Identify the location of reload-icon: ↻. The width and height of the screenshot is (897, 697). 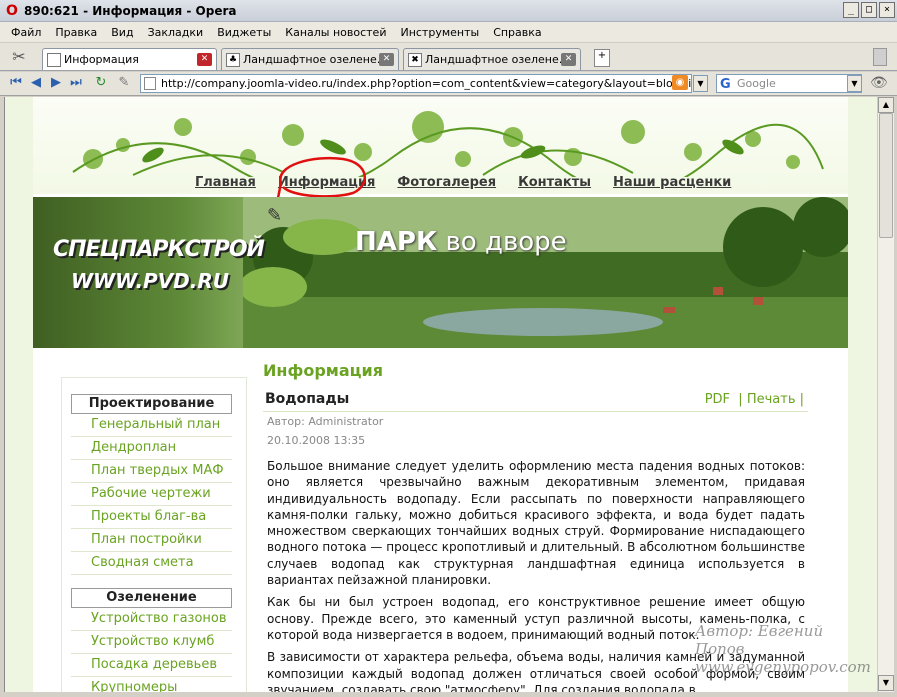
(101, 83).